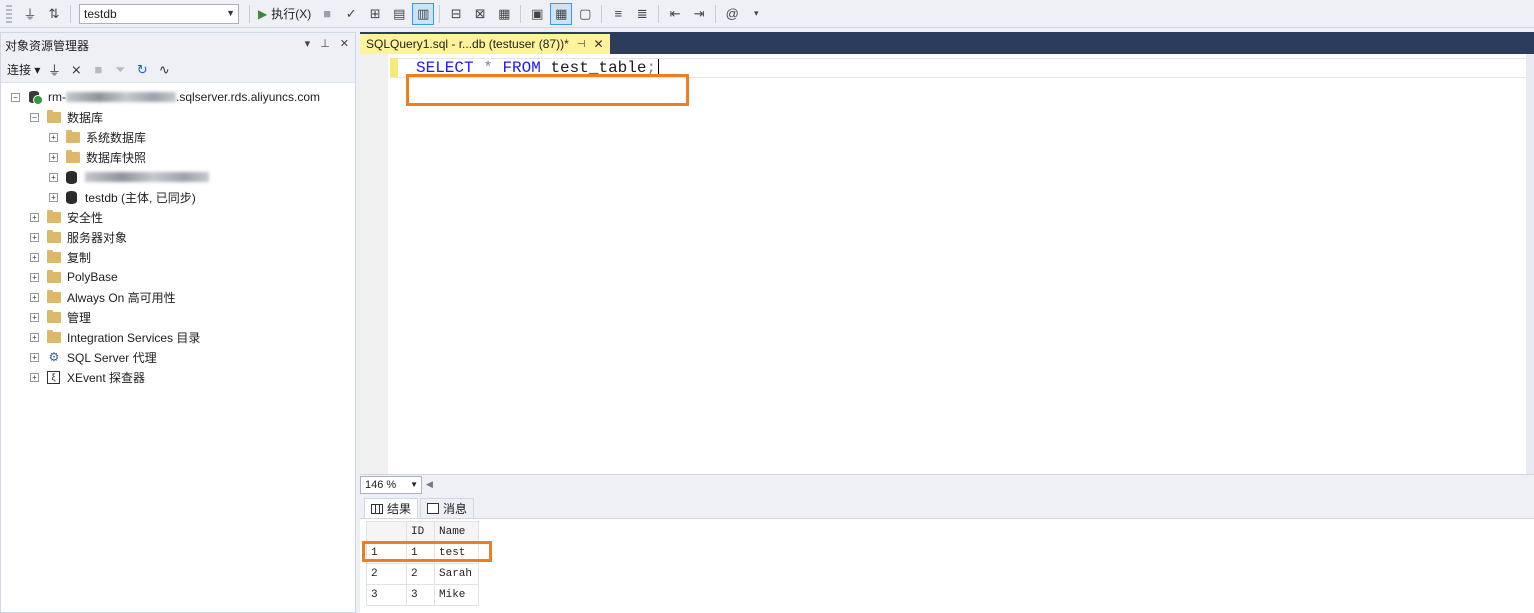 The width and height of the screenshot is (1534, 613). I want to click on results-to-file-icon: ▢, so click(585, 14).